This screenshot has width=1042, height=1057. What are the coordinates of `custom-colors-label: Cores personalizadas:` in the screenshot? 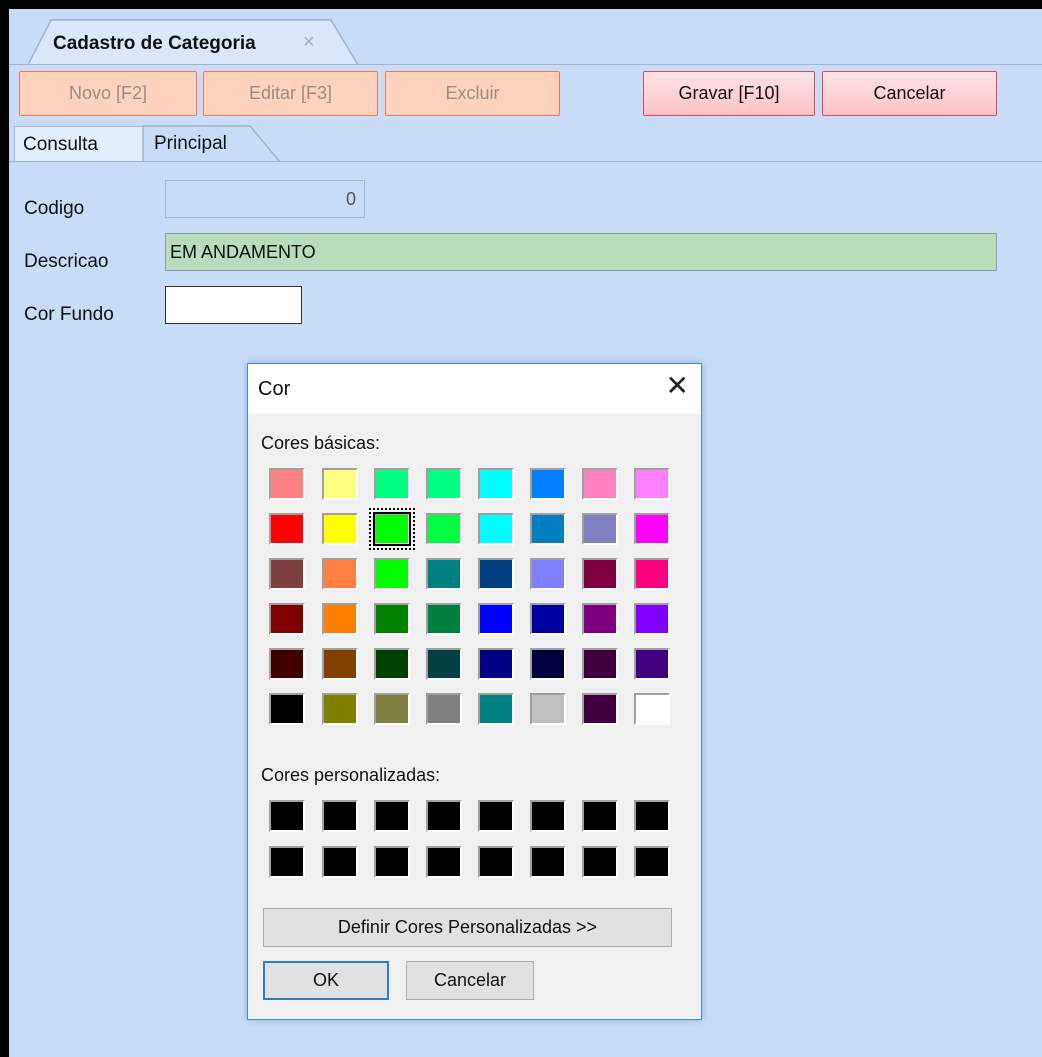 It's located at (351, 775).